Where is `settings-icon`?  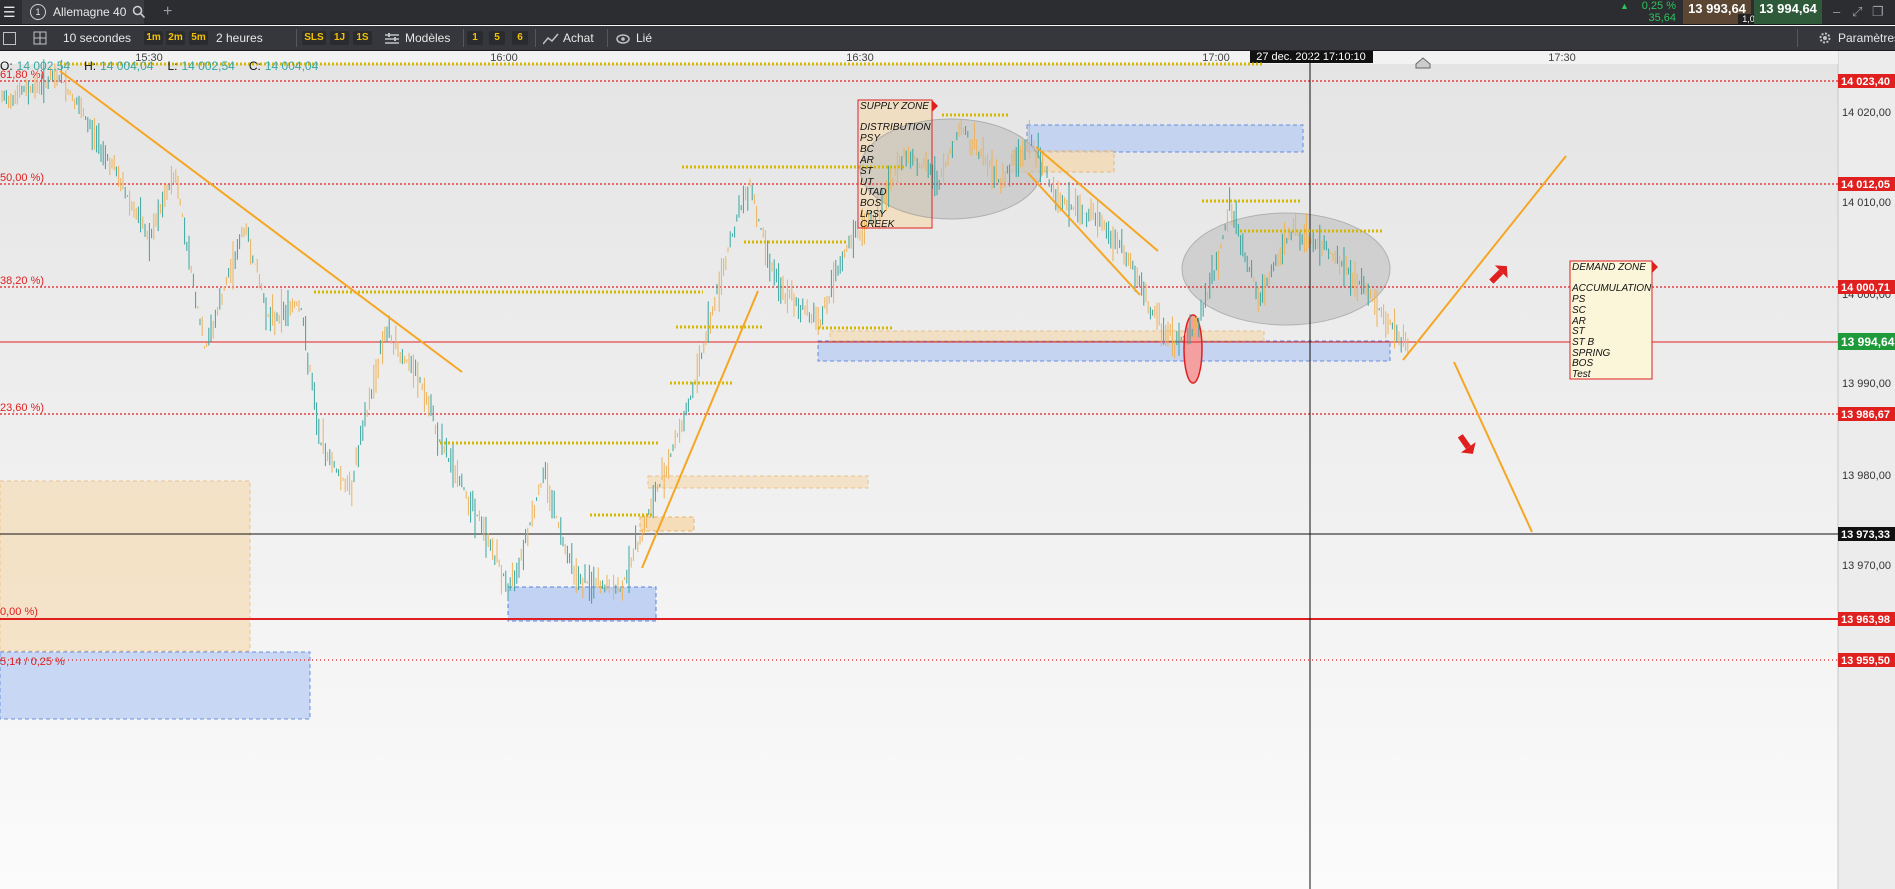 settings-icon is located at coordinates (1825, 40).